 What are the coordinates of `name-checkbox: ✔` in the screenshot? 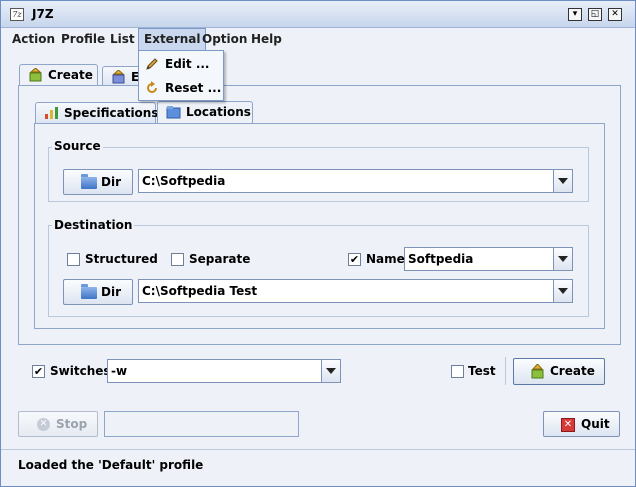 It's located at (354, 259).